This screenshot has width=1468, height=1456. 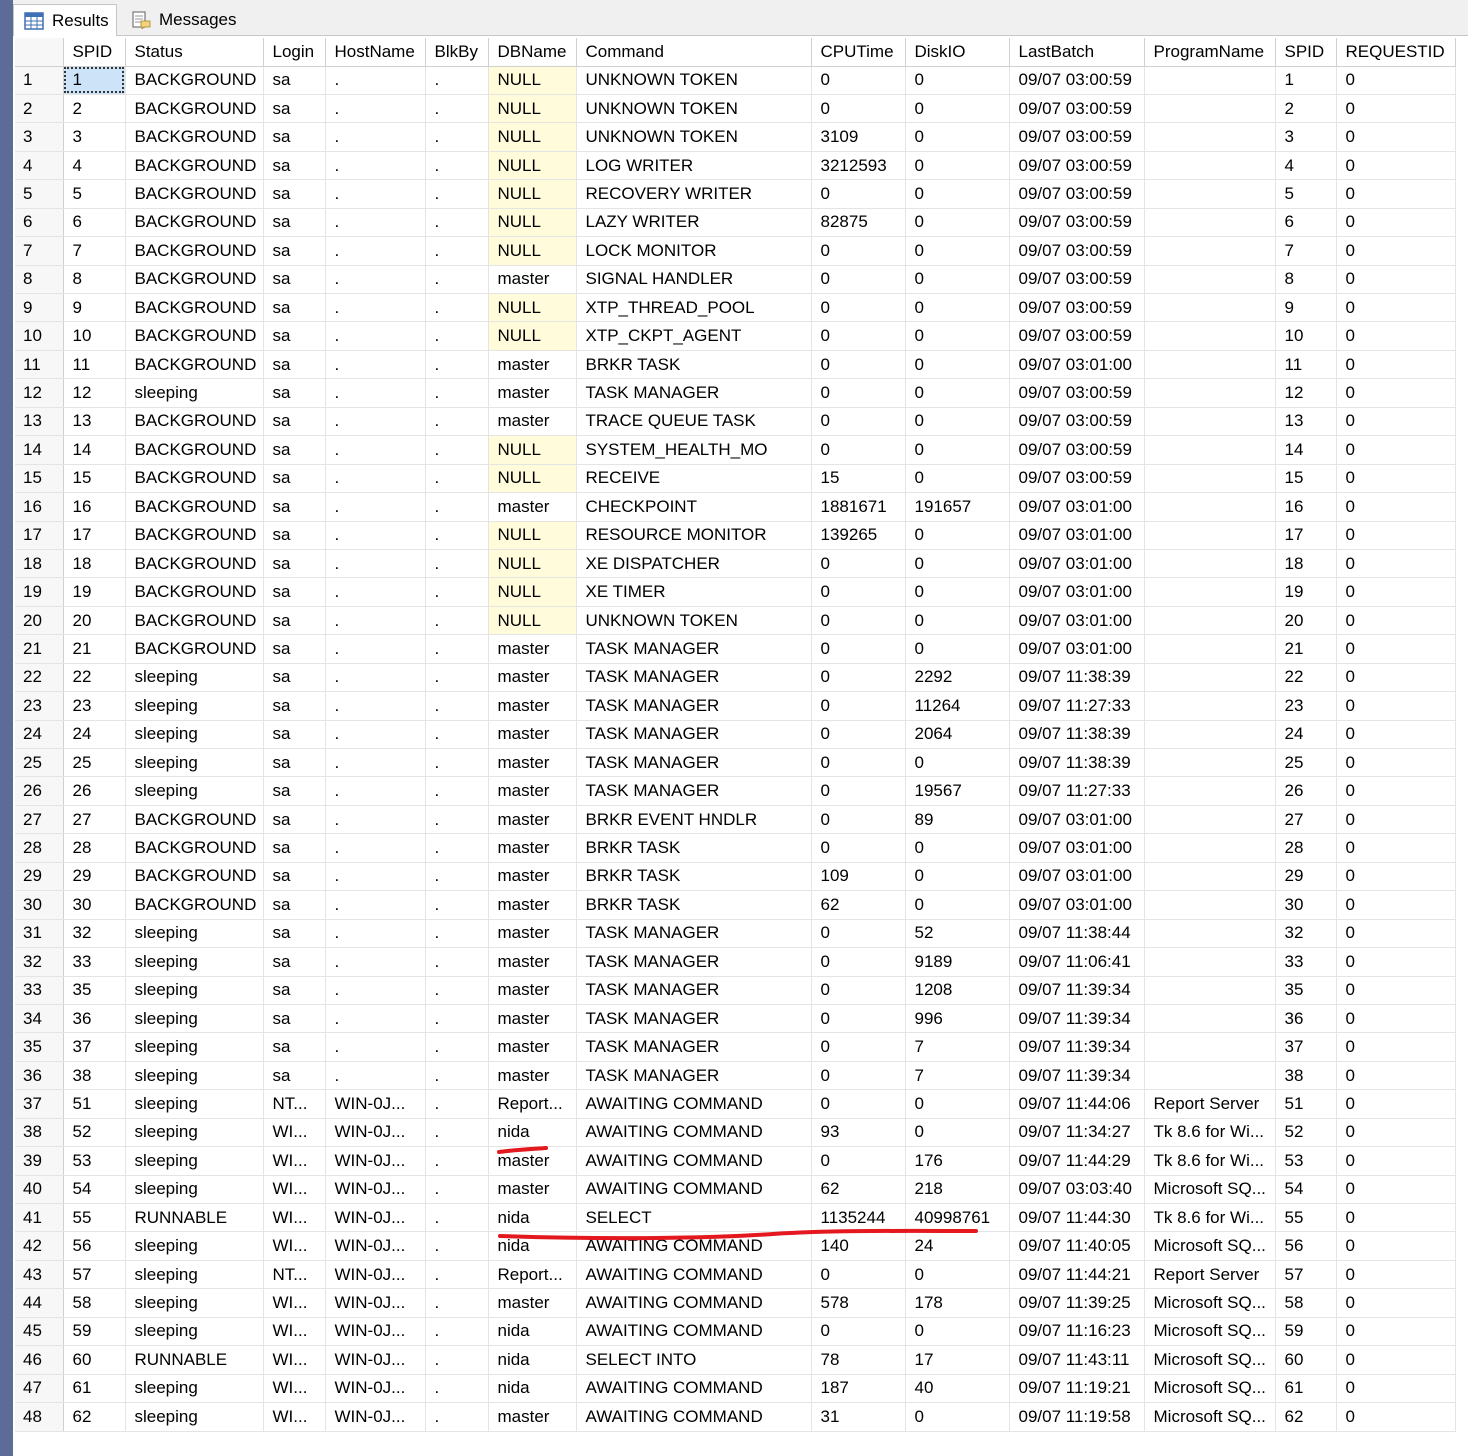 I want to click on cell-cputime: 31, so click(x=858, y=1417).